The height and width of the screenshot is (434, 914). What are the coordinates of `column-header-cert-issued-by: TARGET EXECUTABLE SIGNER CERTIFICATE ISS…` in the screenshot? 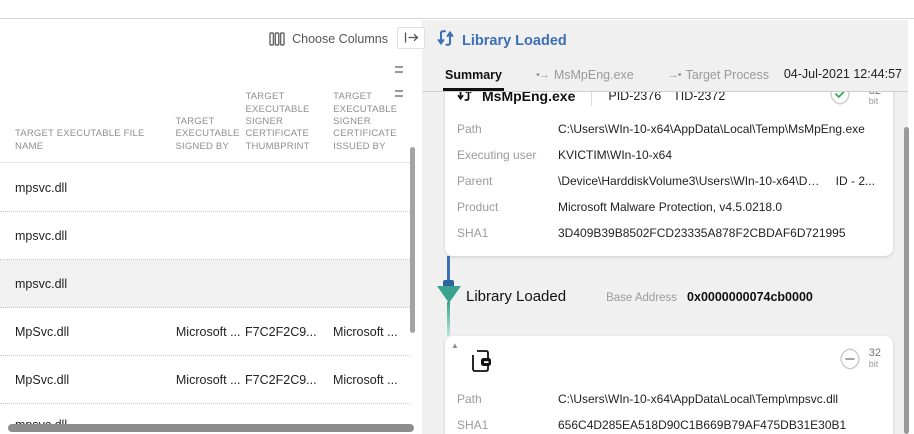 It's located at (371, 126).